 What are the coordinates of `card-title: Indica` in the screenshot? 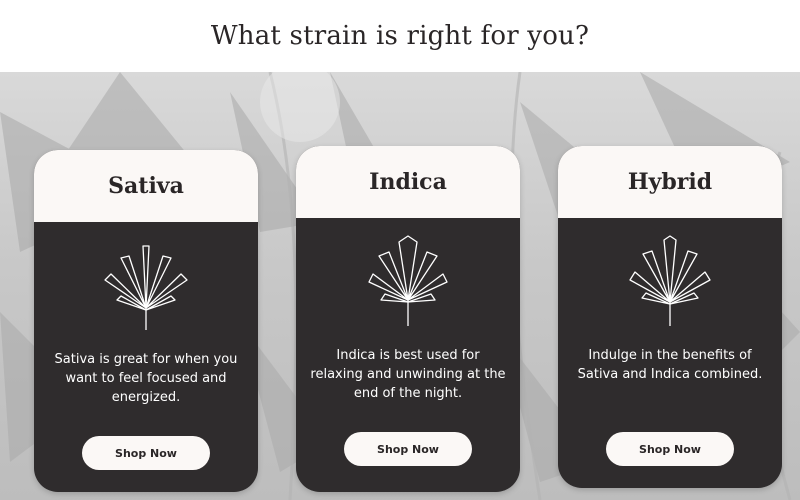 It's located at (408, 182).